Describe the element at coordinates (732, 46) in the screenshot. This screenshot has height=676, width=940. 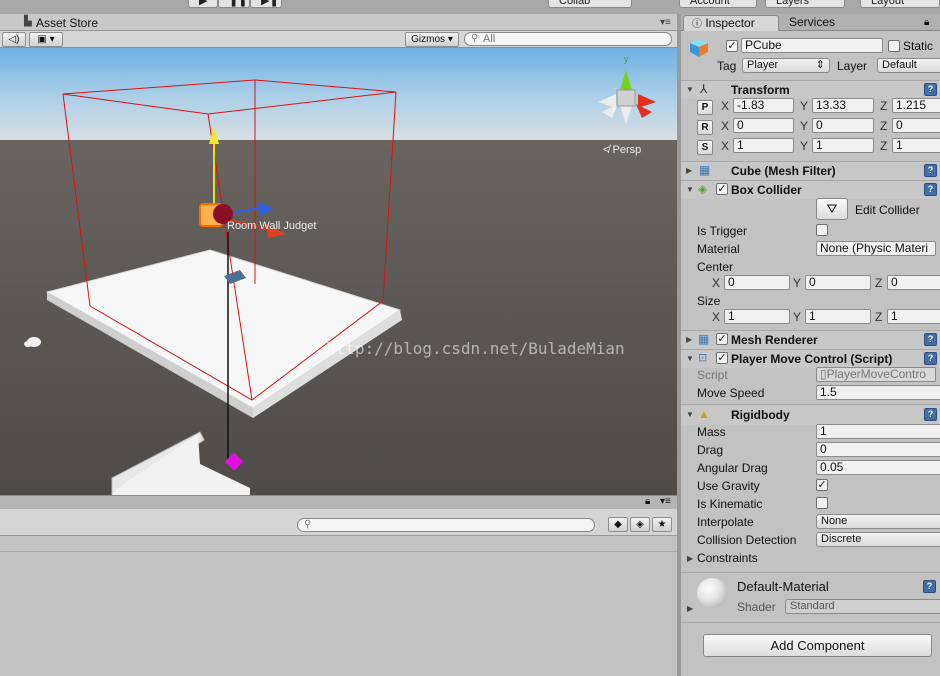
I see `active-checkbox: ✓` at that location.